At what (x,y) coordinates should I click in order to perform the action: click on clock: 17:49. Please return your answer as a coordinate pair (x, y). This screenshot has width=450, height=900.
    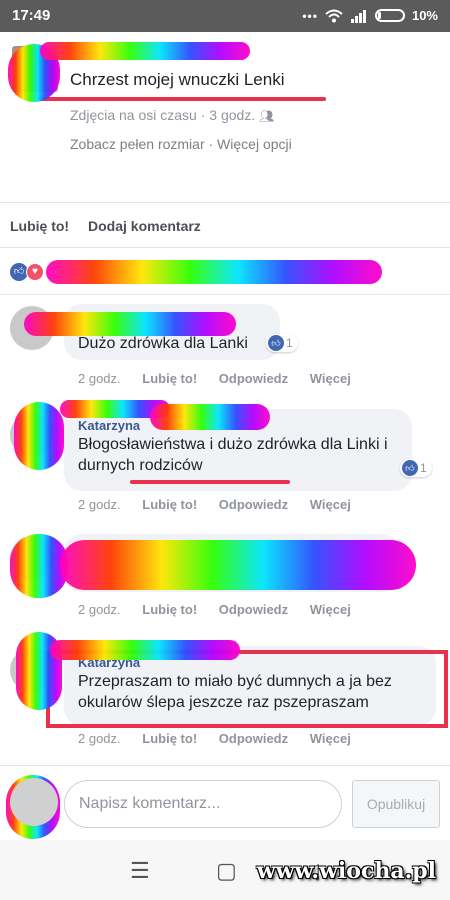
    Looking at the image, I should click on (31, 15).